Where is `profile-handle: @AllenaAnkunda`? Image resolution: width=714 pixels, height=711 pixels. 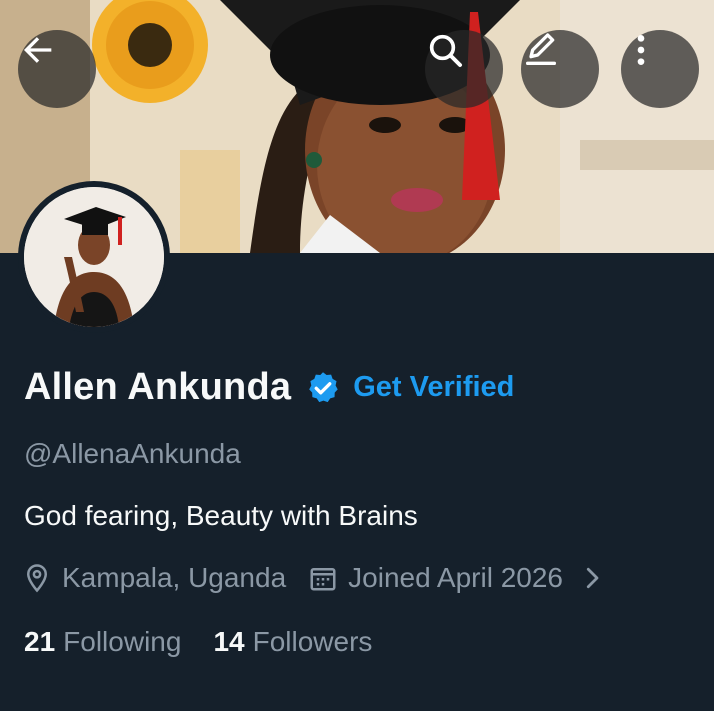 profile-handle: @AllenaAnkunda is located at coordinates (132, 453).